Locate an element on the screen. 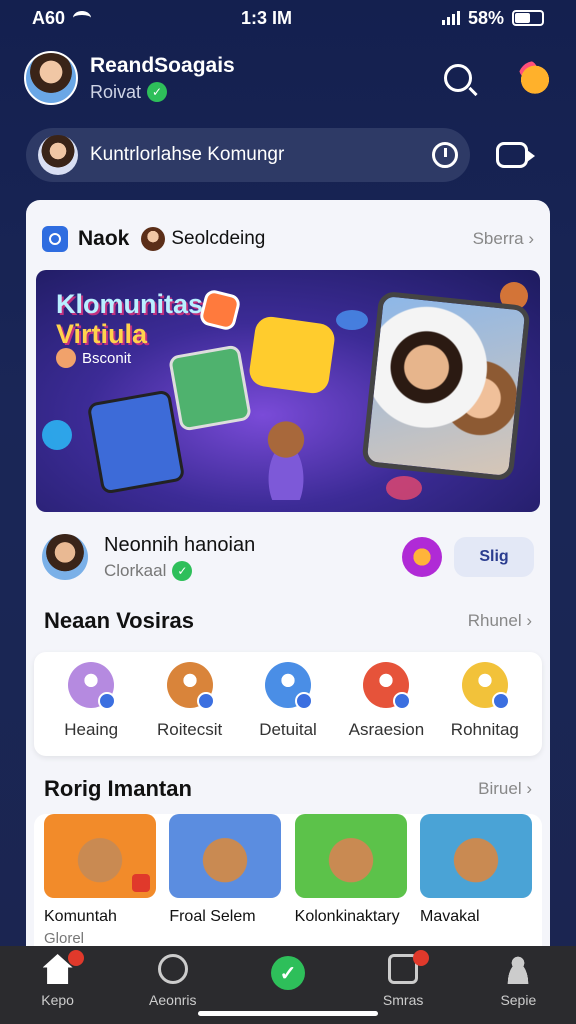 This screenshot has width=576, height=1024. game-card: Kolonkinaktary is located at coordinates (350, 887).